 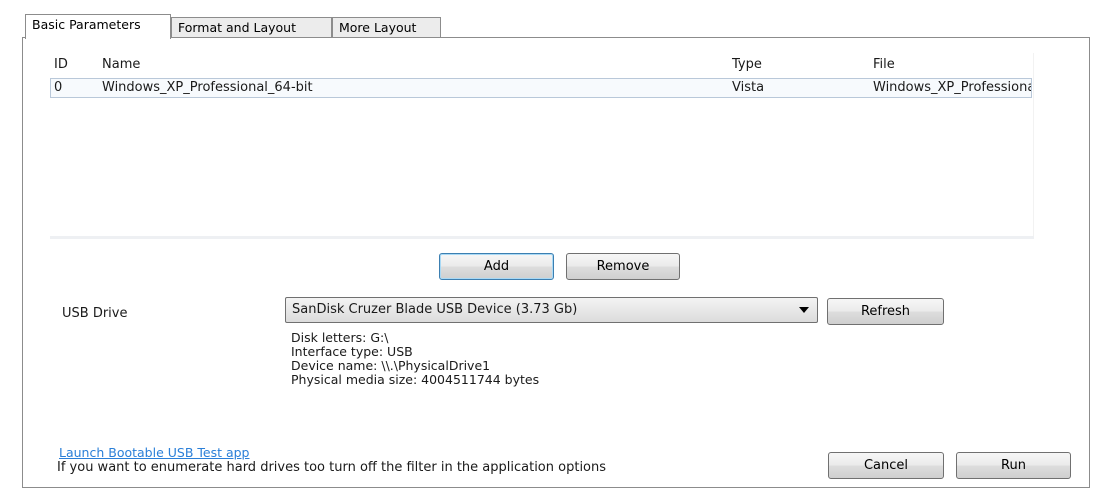 What do you see at coordinates (415, 379) in the screenshot?
I see `physical-media-size-text: Physical media size: 4004511744 bytes` at bounding box center [415, 379].